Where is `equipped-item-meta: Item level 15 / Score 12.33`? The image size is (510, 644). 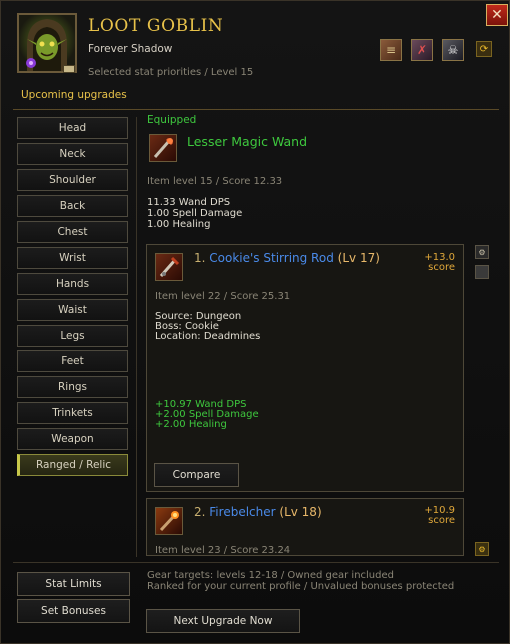
equipped-item-meta: Item level 15 / Score 12.33 is located at coordinates (215, 181).